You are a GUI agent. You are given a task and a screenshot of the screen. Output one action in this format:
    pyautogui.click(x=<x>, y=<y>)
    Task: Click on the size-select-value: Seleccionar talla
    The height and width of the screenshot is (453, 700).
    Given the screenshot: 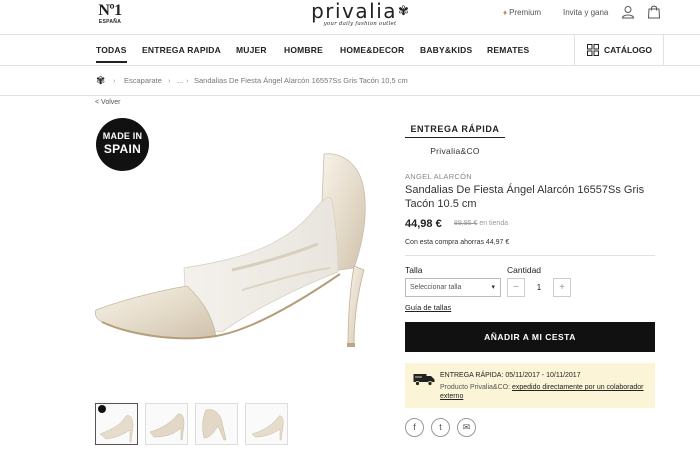 What is the action you would take?
    pyautogui.click(x=436, y=287)
    